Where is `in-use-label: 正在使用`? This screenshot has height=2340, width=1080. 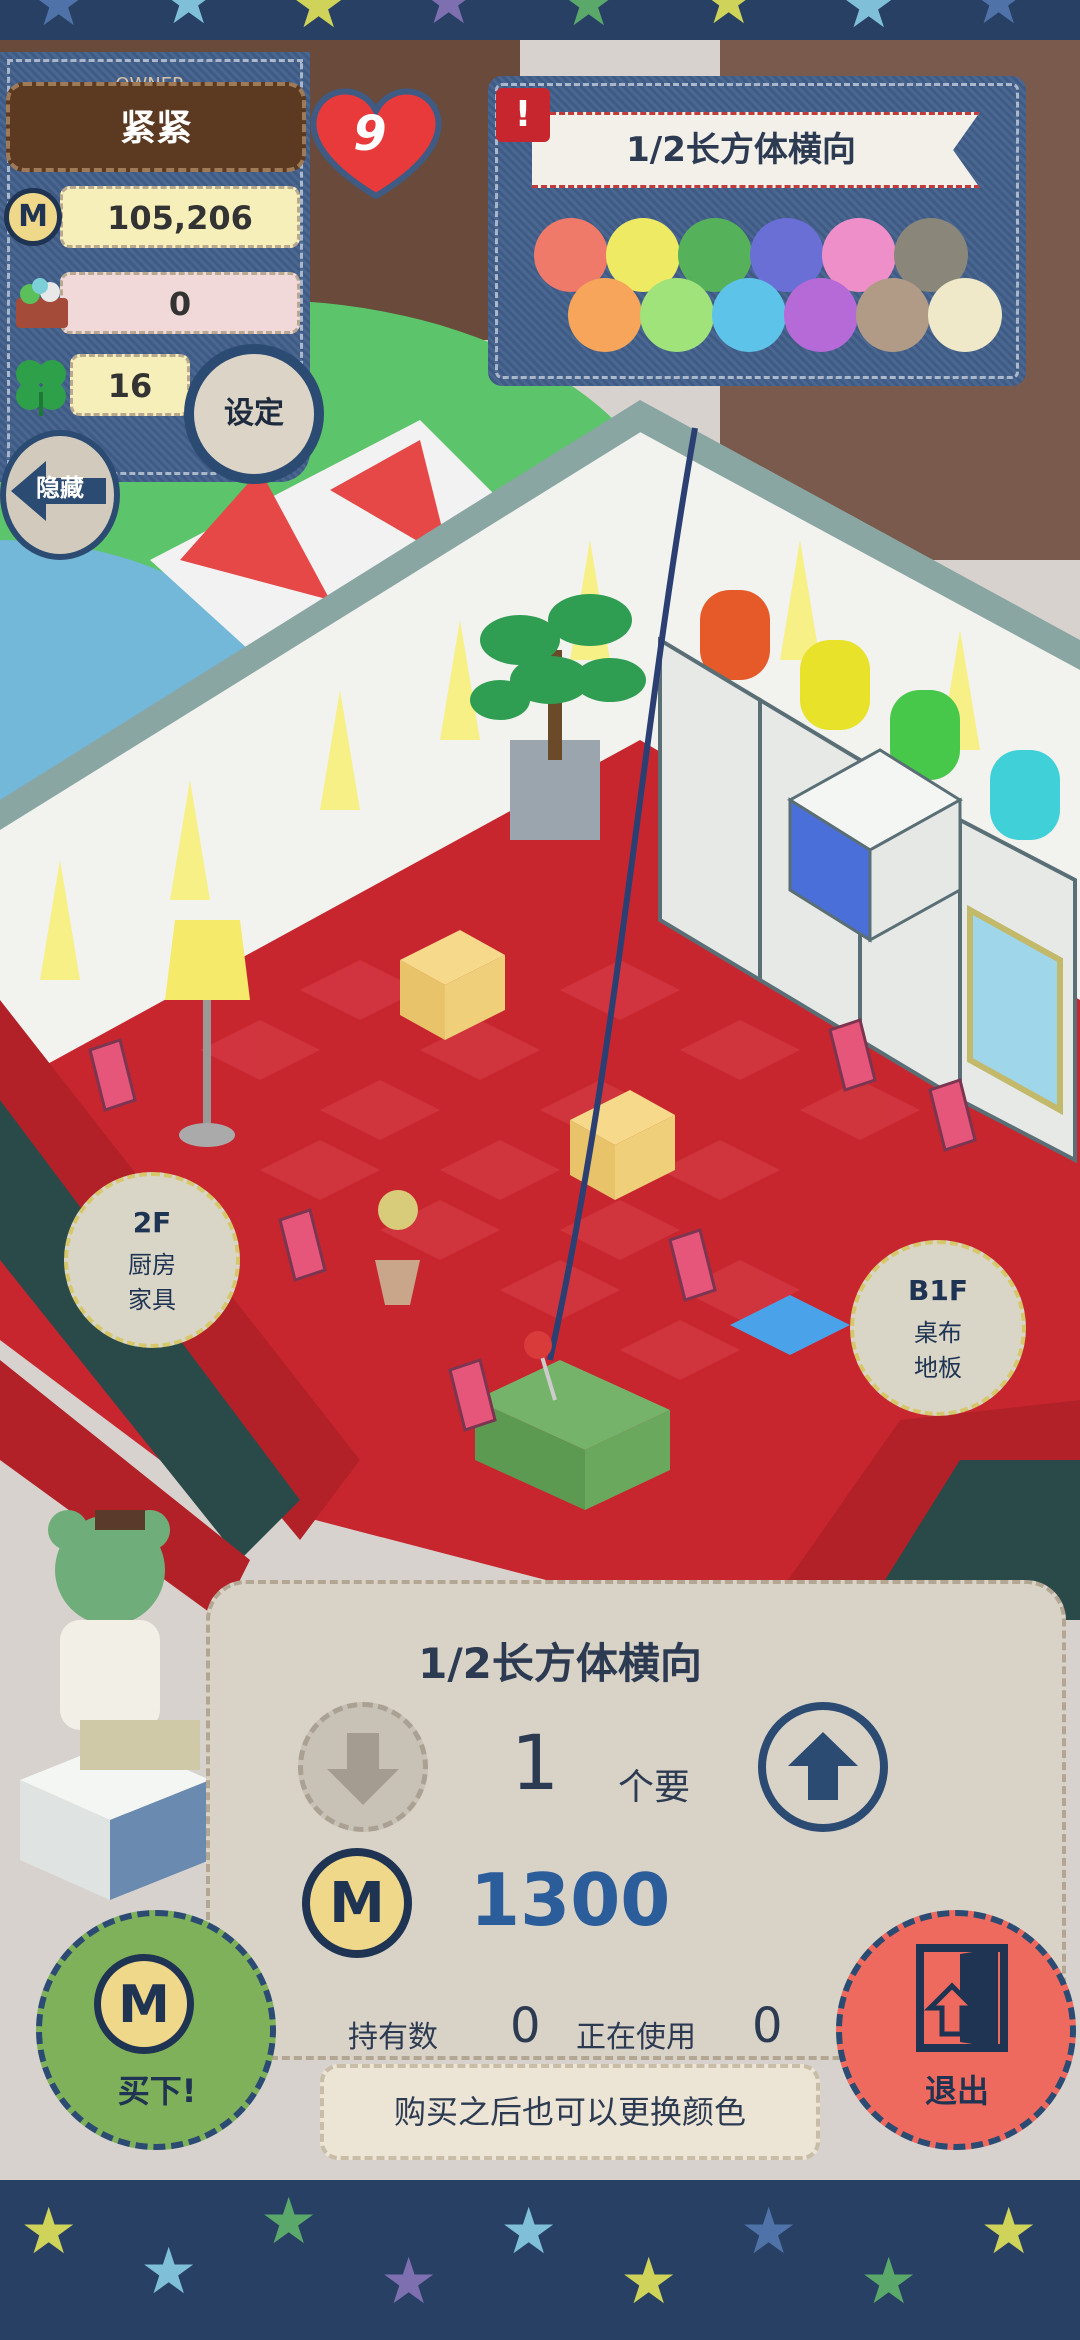
in-use-label: 正在使用 is located at coordinates (636, 2037).